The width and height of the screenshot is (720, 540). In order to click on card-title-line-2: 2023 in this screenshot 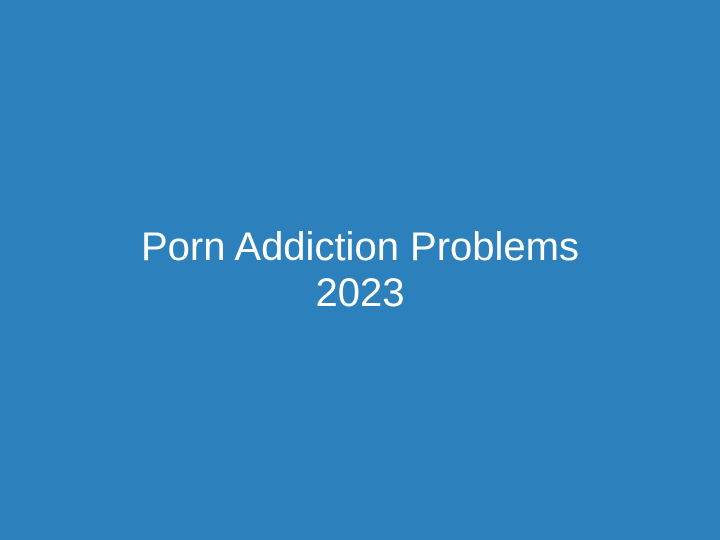, I will do `click(360, 293)`.